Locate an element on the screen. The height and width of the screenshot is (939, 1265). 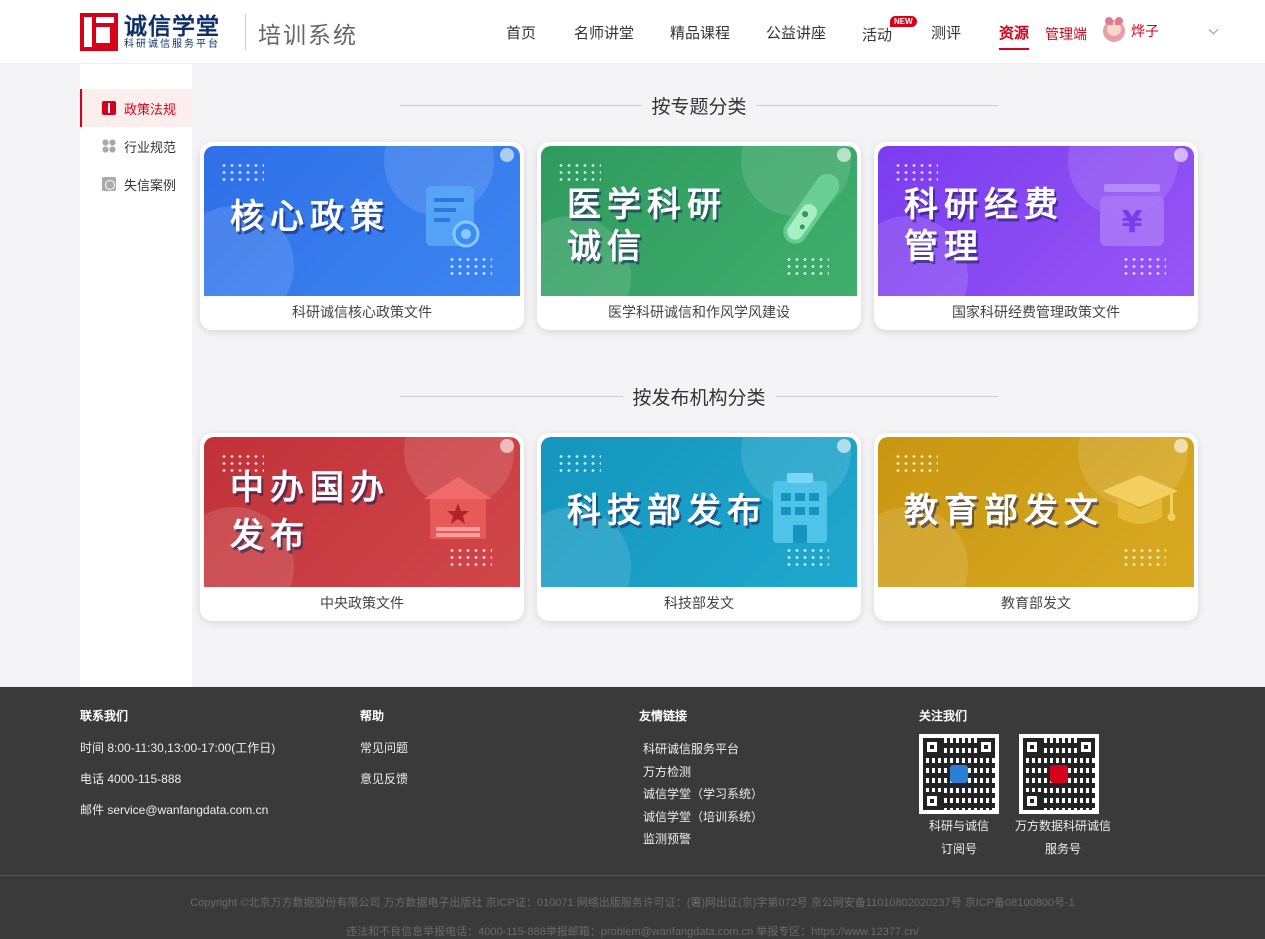
card-core-policy: 核心政策 科研诚信核心政策文件 is located at coordinates (362, 236).